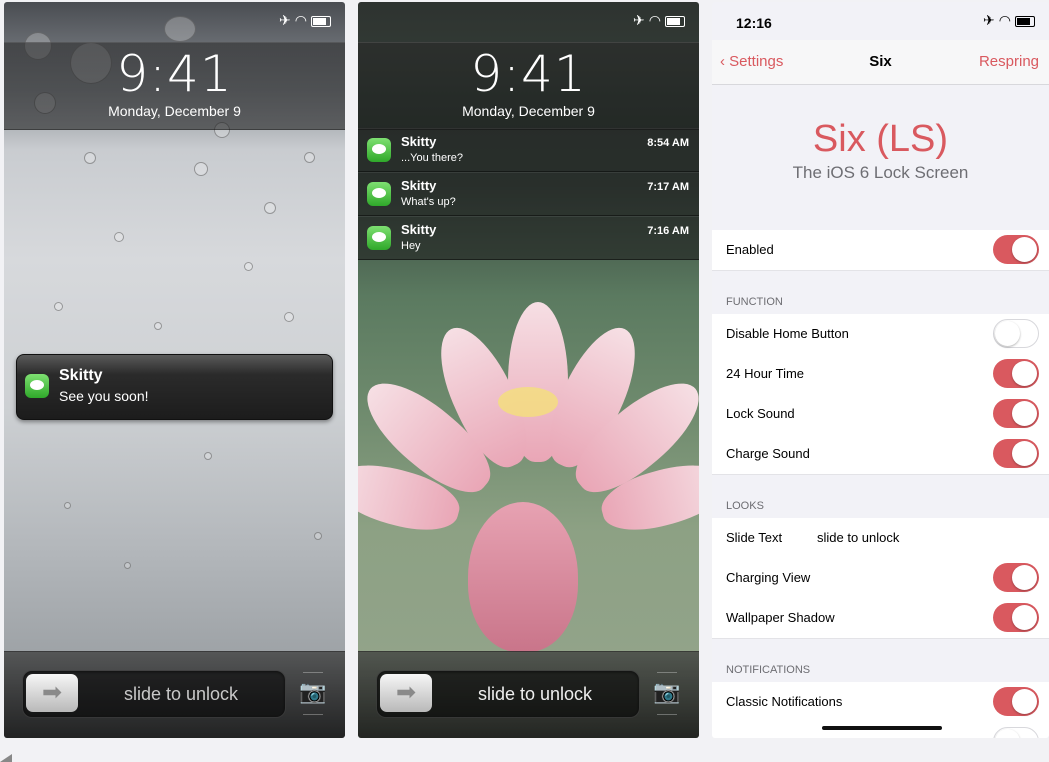 The image size is (1049, 762). What do you see at coordinates (880, 618) in the screenshot?
I see `wallpaper-shadow-row: Wallpaper Shadow` at bounding box center [880, 618].